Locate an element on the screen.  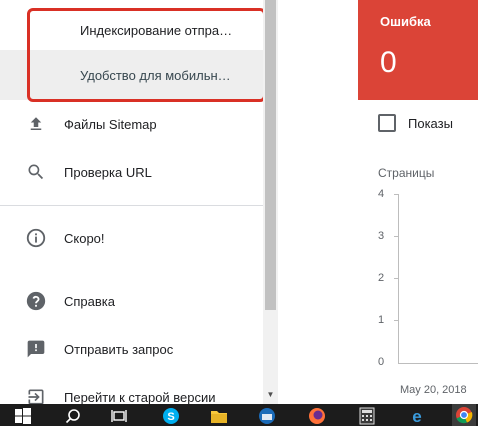
thunderbird-icon is located at coordinates (267, 416).